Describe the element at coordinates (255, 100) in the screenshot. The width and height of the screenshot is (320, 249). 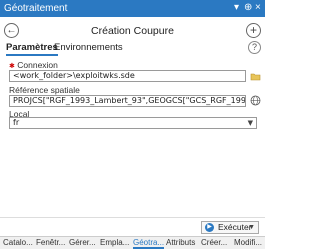
I see `globe-icon` at that location.